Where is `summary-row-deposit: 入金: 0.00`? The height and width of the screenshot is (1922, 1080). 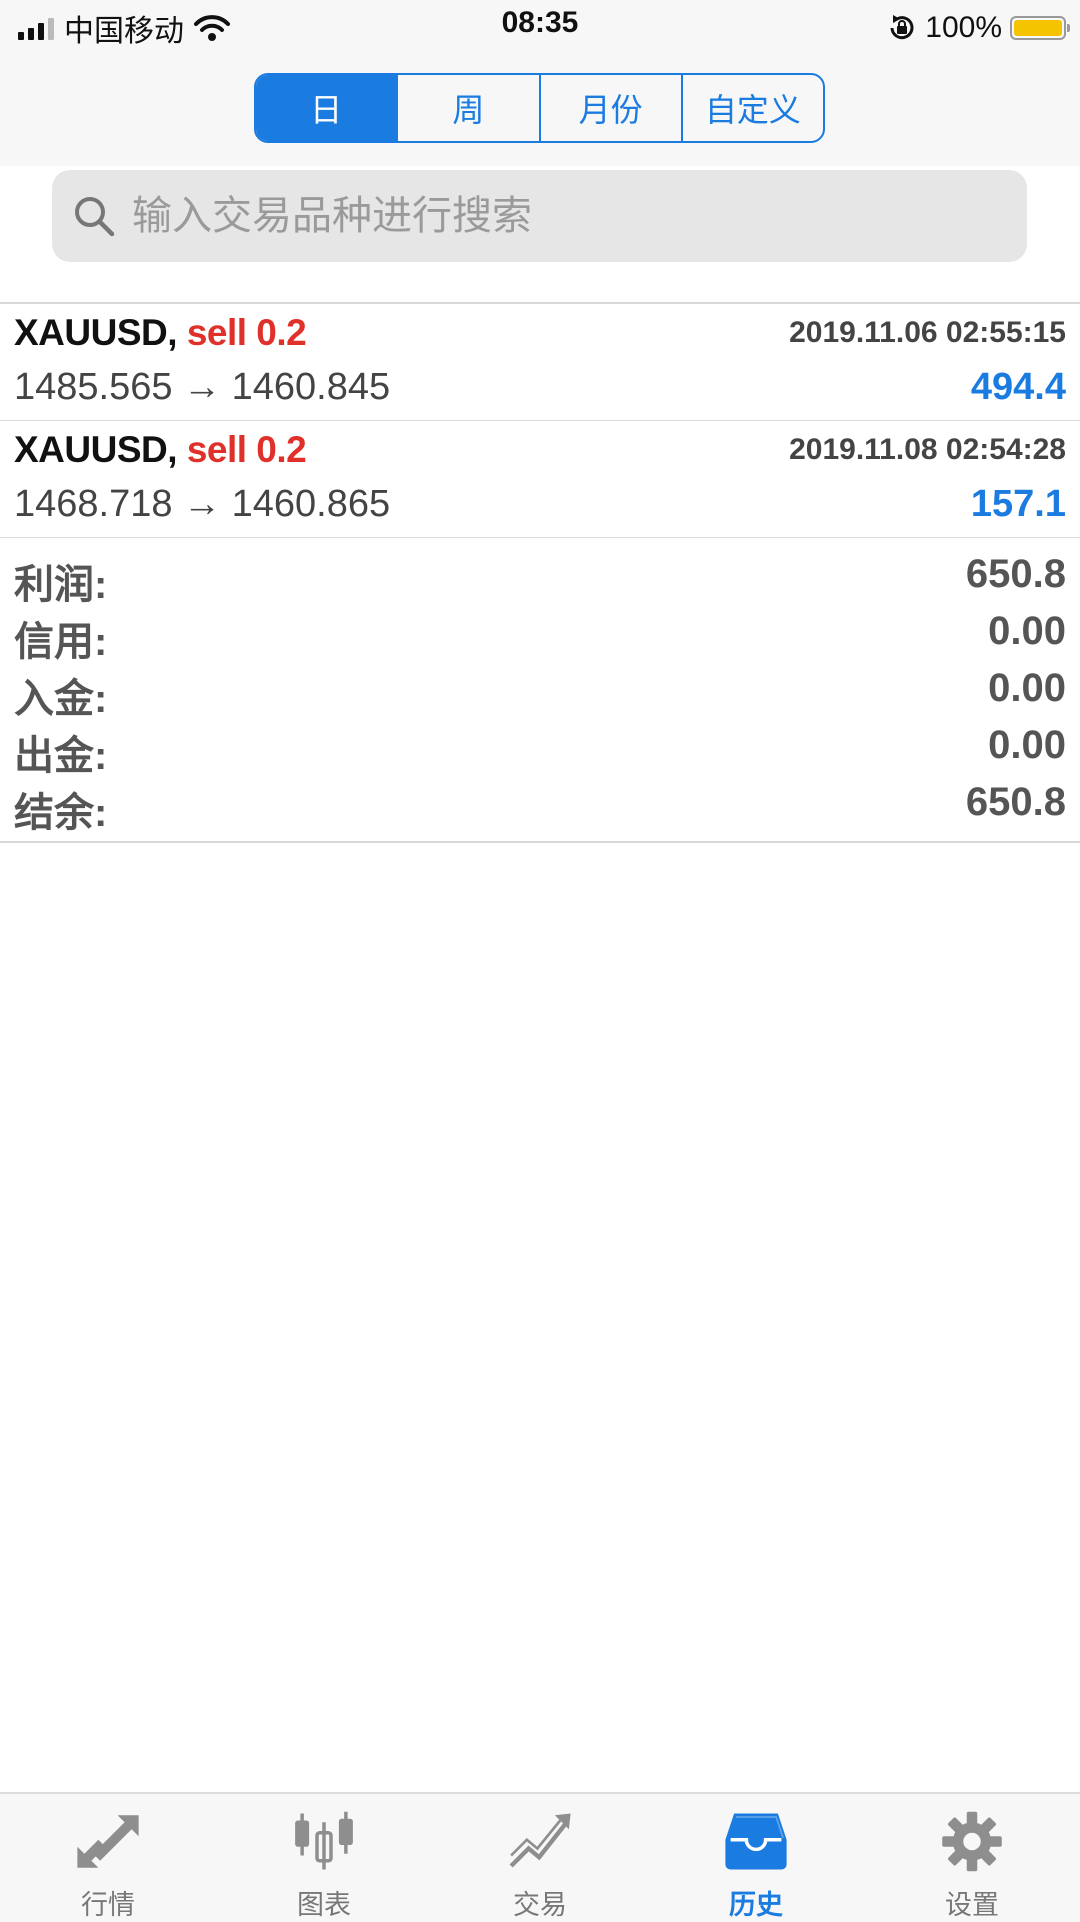 summary-row-deposit: 入金: 0.00 is located at coordinates (540, 691).